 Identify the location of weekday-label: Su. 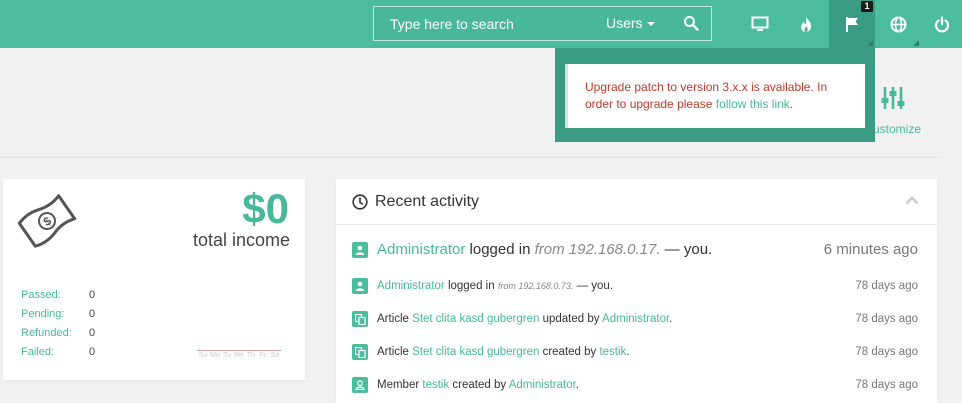
(203, 354).